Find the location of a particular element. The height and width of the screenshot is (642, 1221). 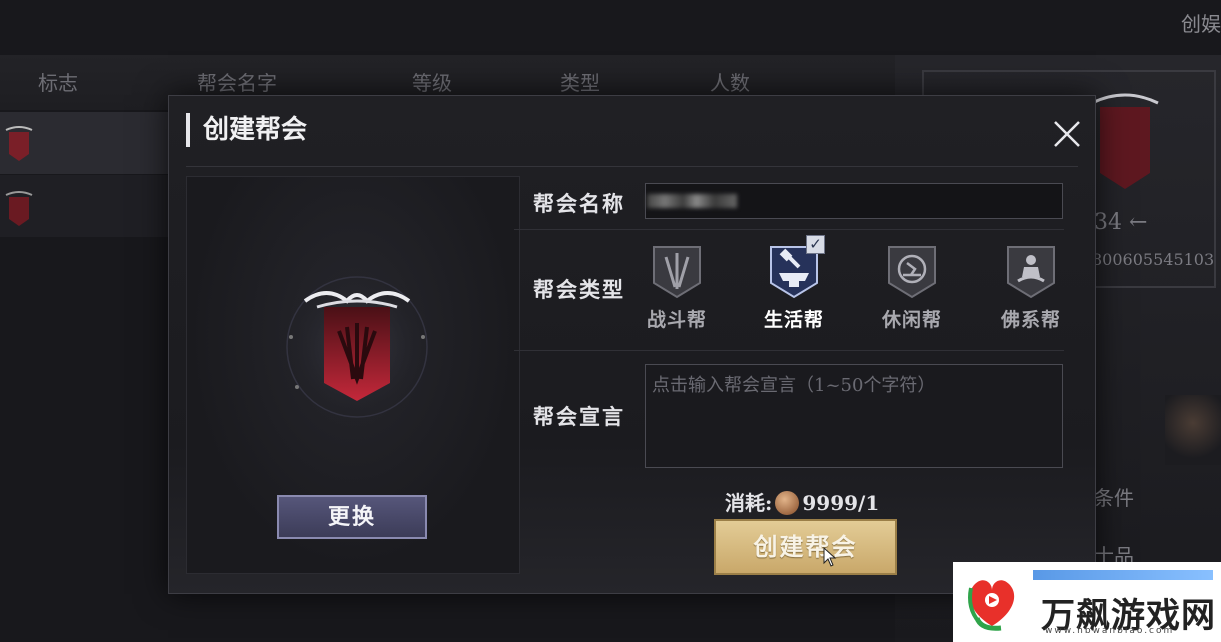

column-members: 人数 is located at coordinates (730, 83).